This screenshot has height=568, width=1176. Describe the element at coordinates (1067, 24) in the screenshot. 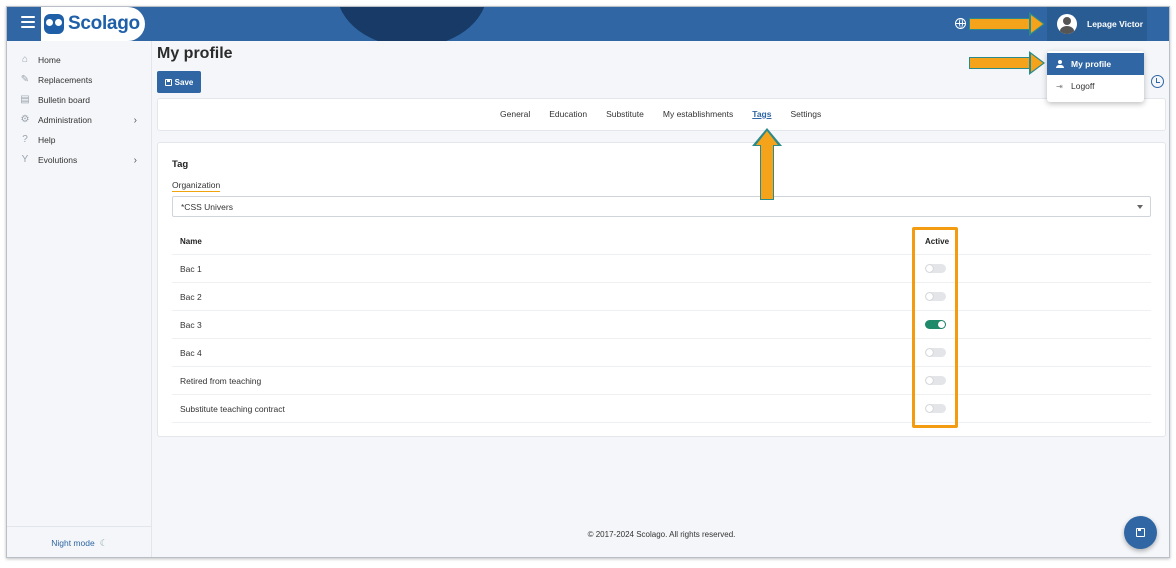

I see `avatar` at that location.